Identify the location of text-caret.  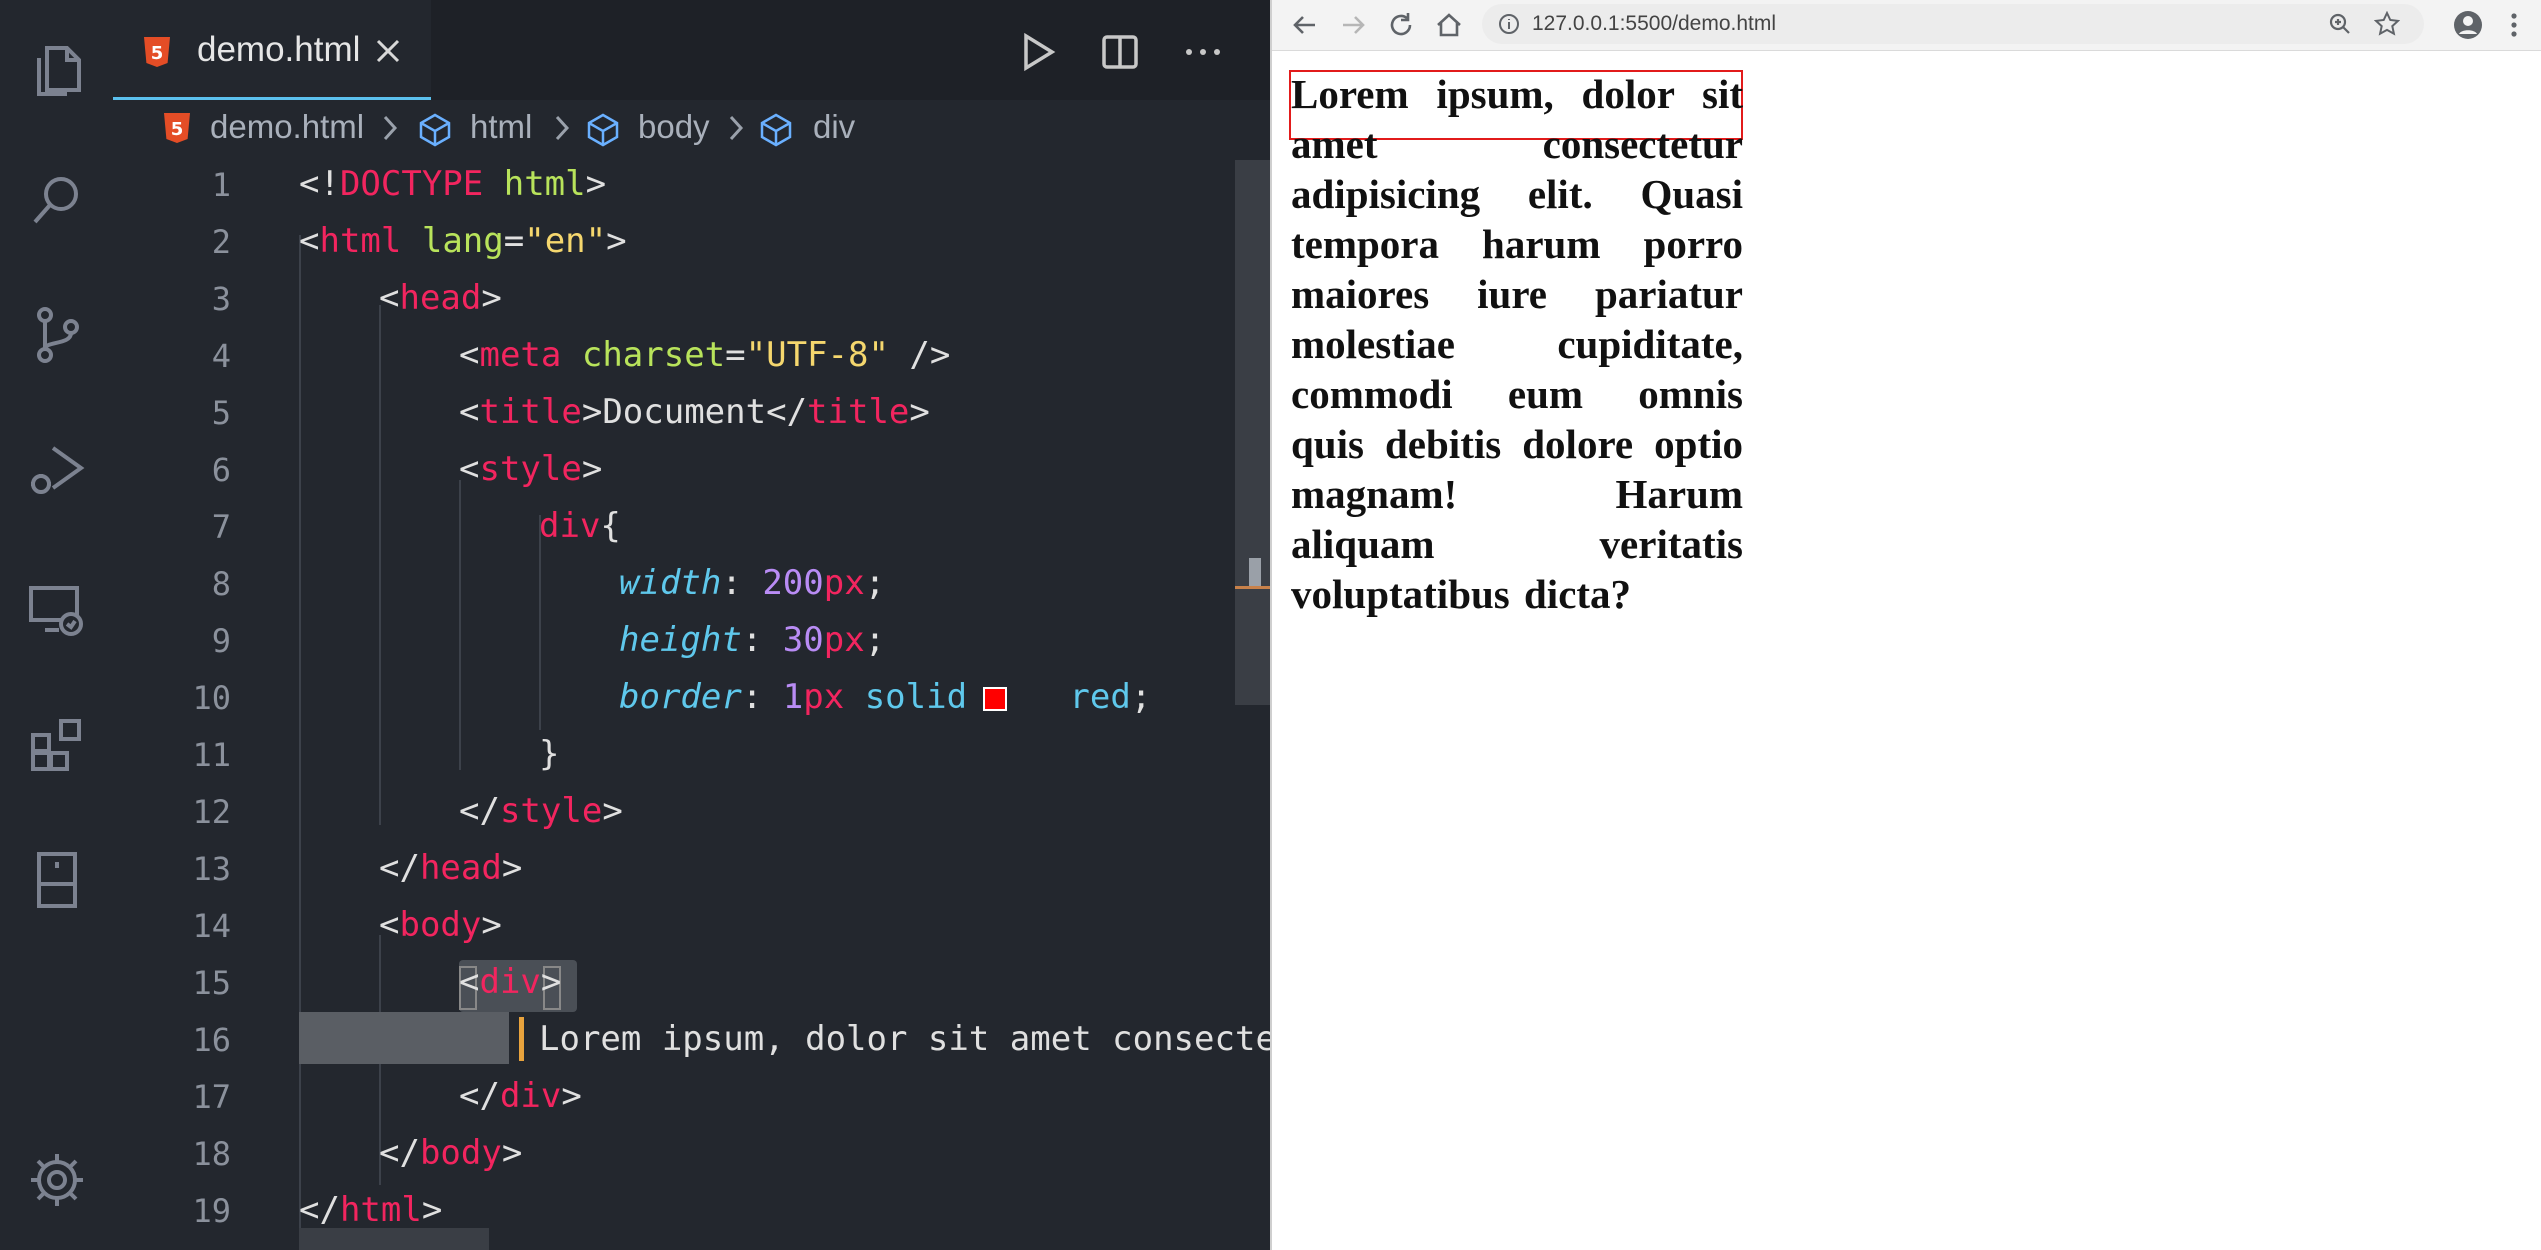
(521, 1039).